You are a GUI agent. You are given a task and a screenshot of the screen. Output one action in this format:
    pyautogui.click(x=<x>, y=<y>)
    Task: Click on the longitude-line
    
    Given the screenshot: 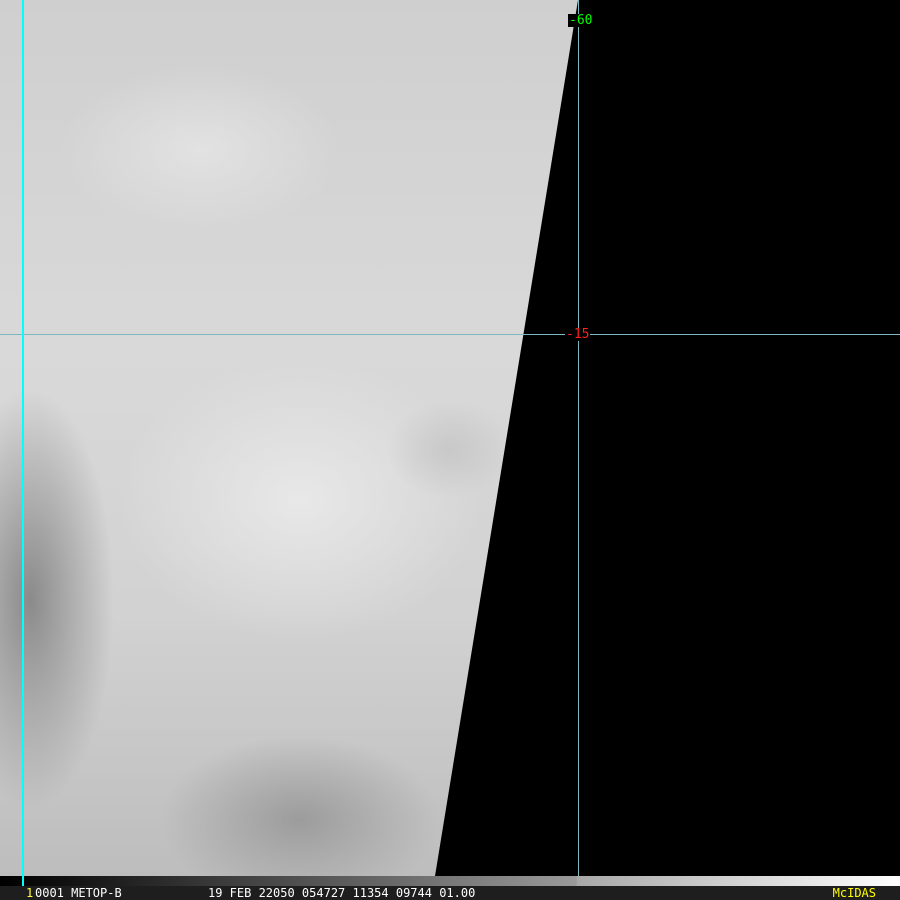 What is the action you would take?
    pyautogui.click(x=578, y=438)
    